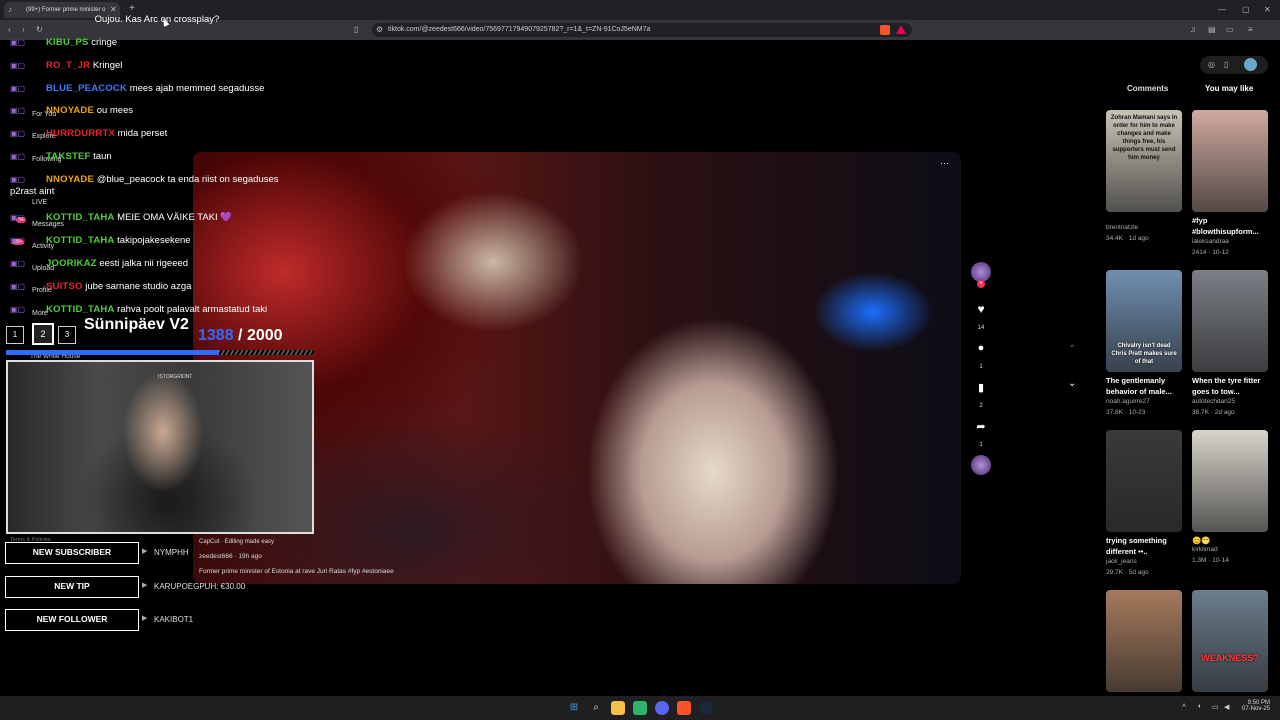  Describe the element at coordinates (87, 88) in the screenshot. I see `chat-username: BLUE_PEACOCK` at that location.